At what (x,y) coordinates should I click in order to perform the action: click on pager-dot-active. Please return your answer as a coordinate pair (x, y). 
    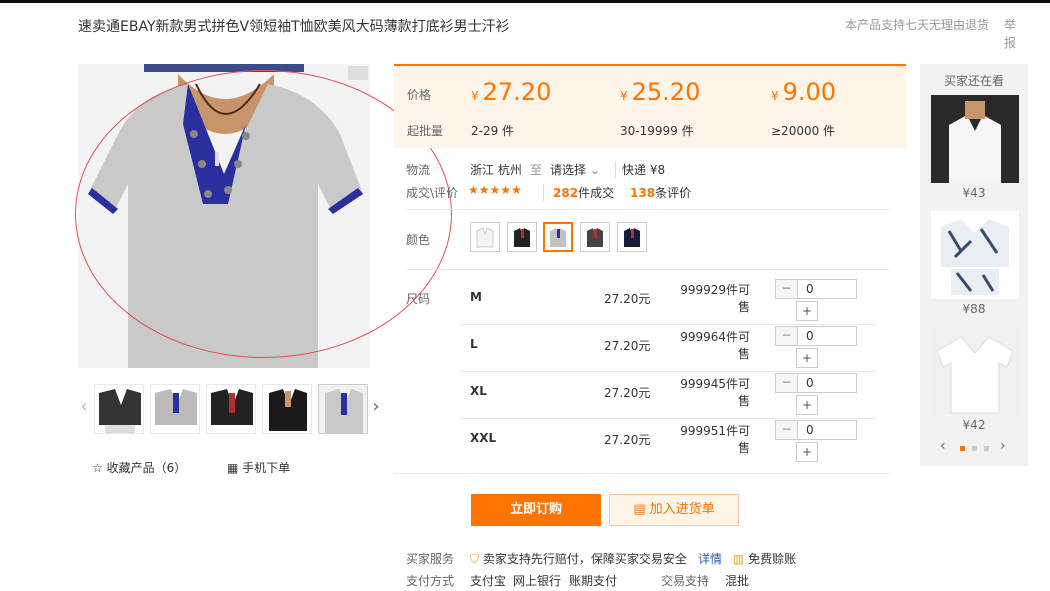
    Looking at the image, I should click on (962, 448).